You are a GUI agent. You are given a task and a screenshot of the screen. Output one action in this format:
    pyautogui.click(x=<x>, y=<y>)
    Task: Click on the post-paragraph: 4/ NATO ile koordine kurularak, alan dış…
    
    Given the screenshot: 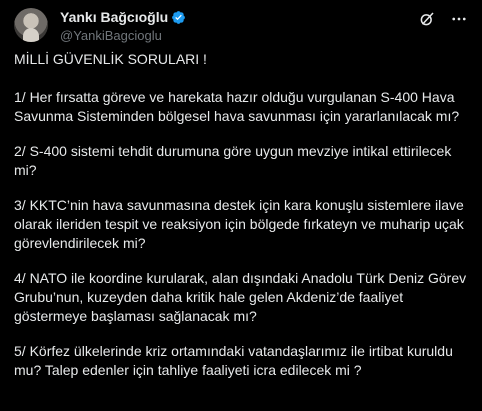 What is the action you would take?
    pyautogui.click(x=240, y=297)
    